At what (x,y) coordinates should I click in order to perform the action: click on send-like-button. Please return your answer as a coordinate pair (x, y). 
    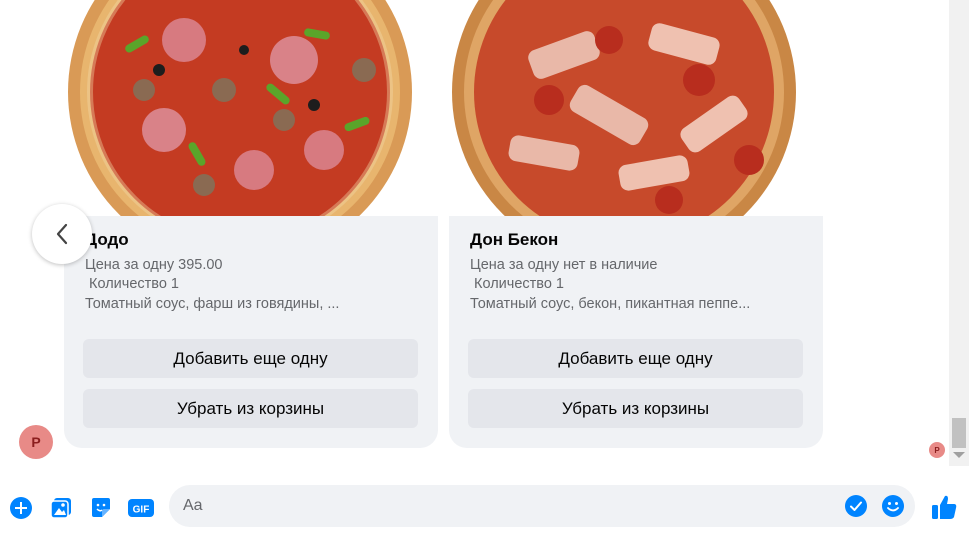
    Looking at the image, I should click on (944, 507).